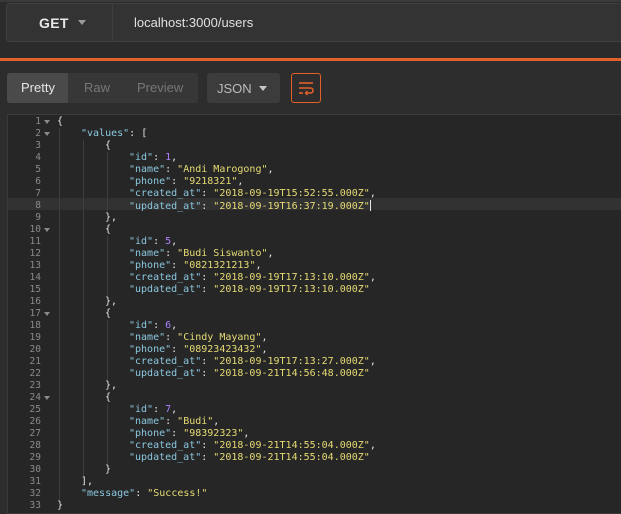  Describe the element at coordinates (38, 217) in the screenshot. I see `line-number: 9` at that location.